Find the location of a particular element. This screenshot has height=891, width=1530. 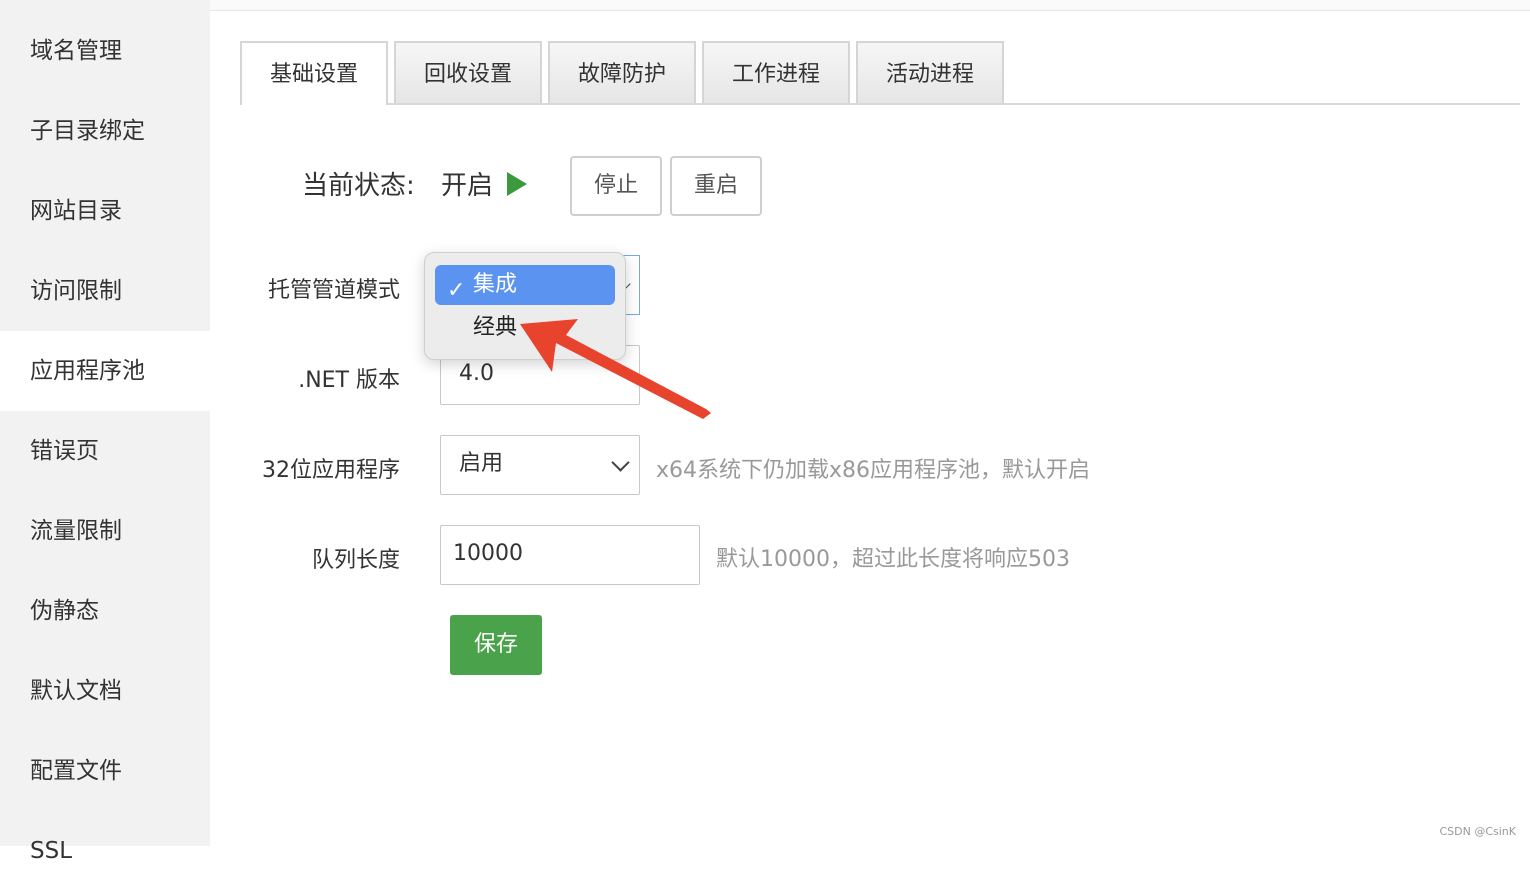

bit32-hint: x64系统下仍加载x86应用程序池，默认开启 is located at coordinates (873, 470).